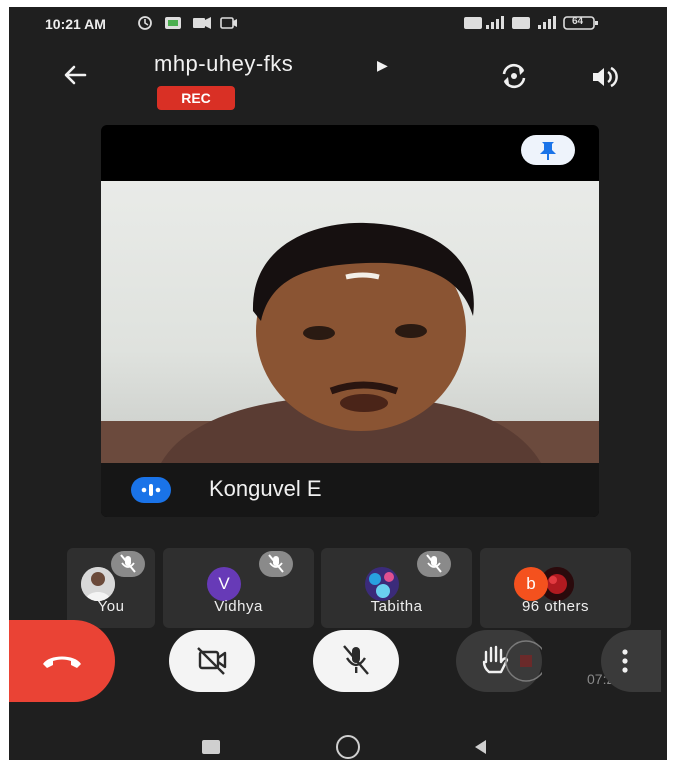 This screenshot has width=676, height=767. I want to click on end-call-button, so click(62, 661).